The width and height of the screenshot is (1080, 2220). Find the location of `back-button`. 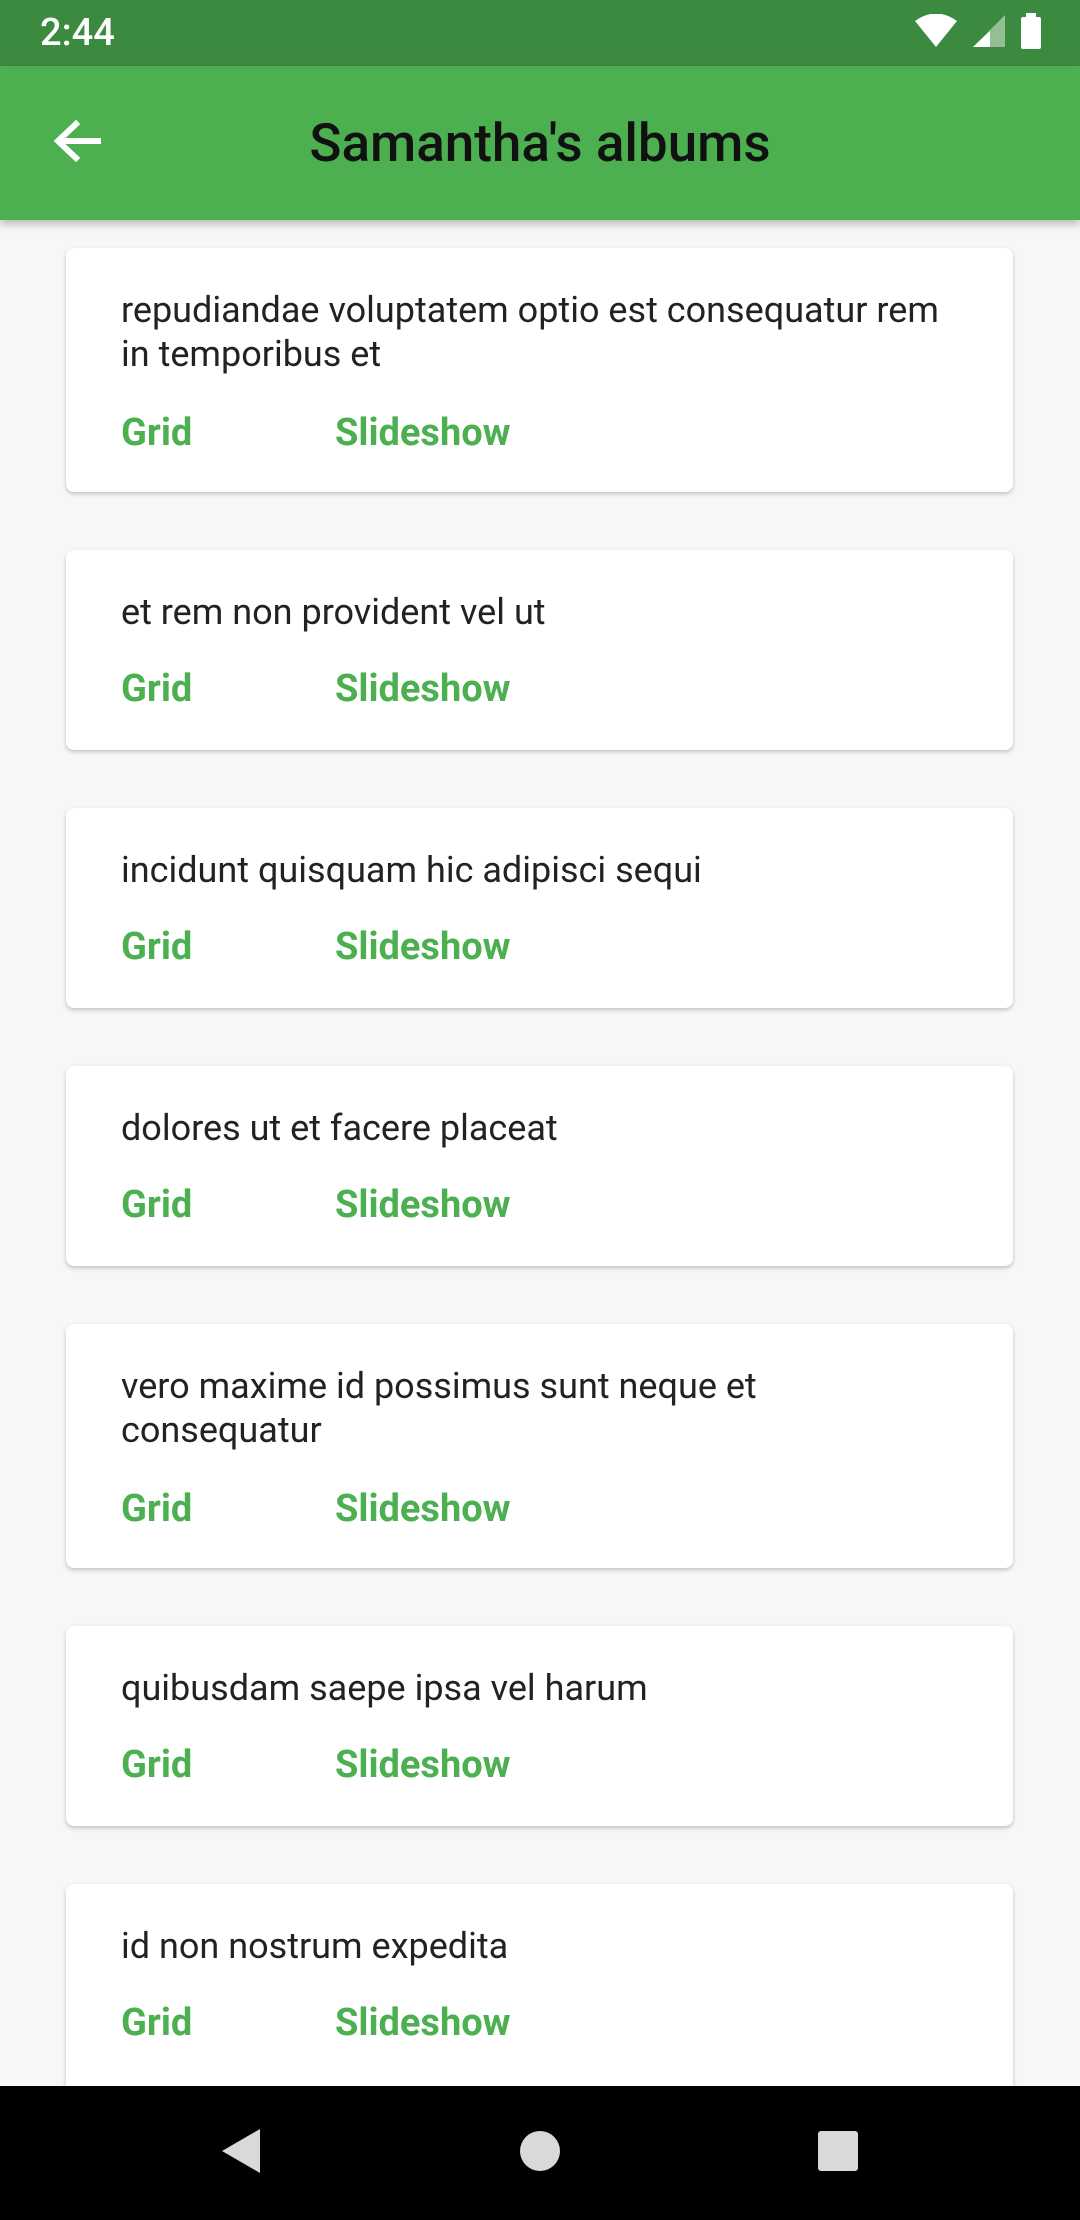

back-button is located at coordinates (77, 143).